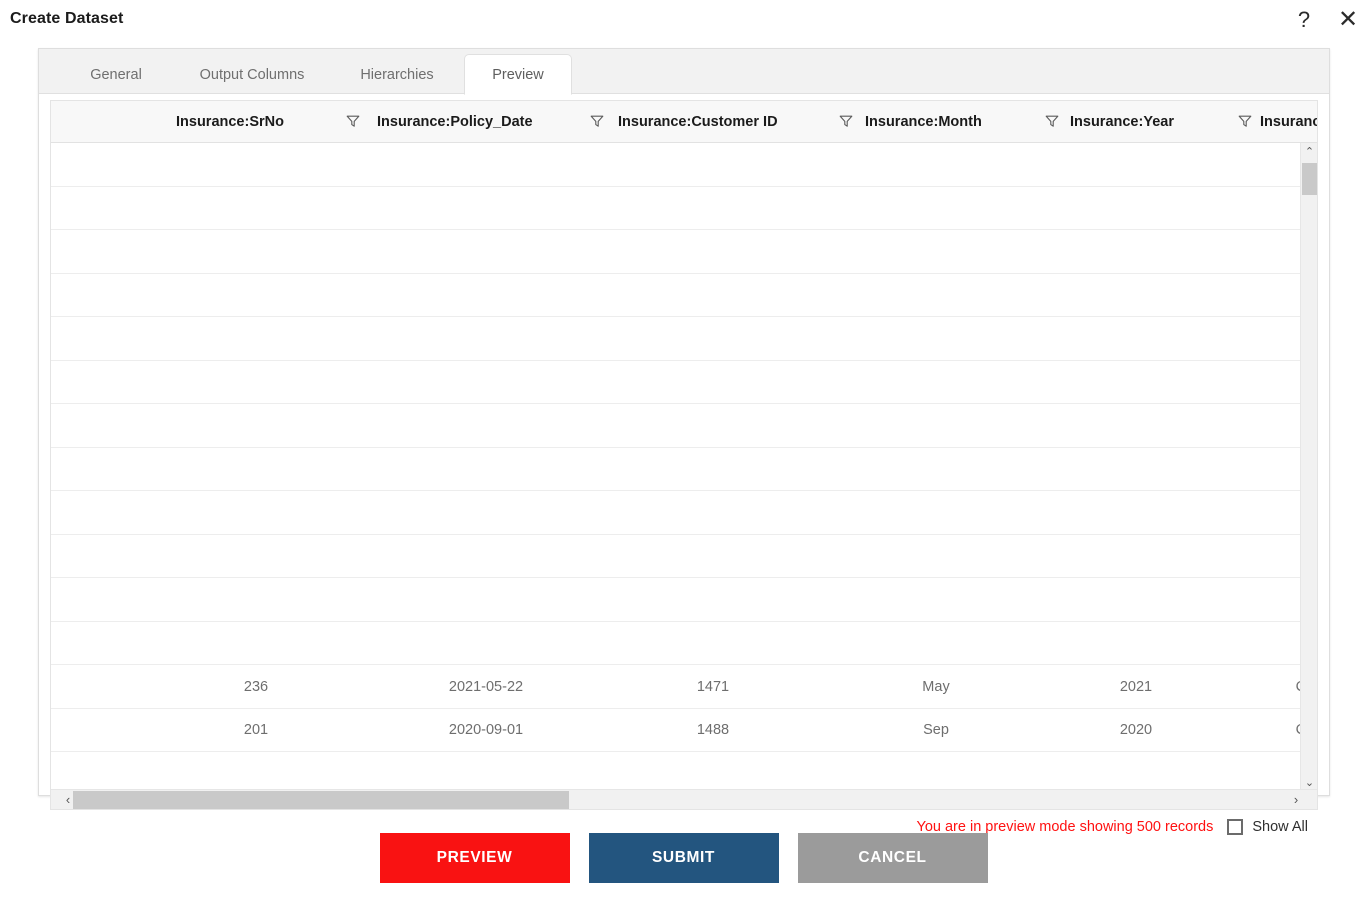 This screenshot has width=1367, height=910. Describe the element at coordinates (892, 858) in the screenshot. I see `cancel-button: CANCEL` at that location.